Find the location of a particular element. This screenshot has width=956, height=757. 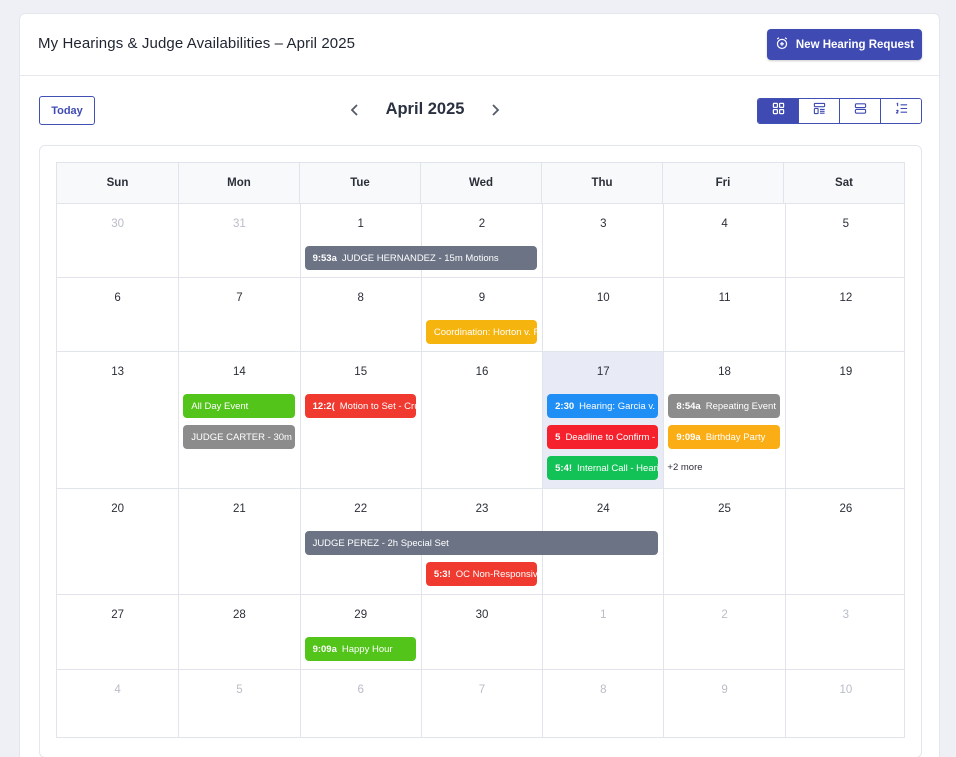

day-cell: 25 is located at coordinates (723, 541).